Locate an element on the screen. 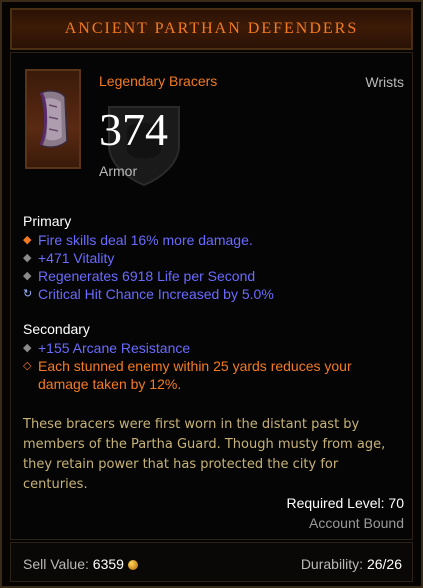 The image size is (423, 588). orange-diamond-icon: ◆ is located at coordinates (27, 240).